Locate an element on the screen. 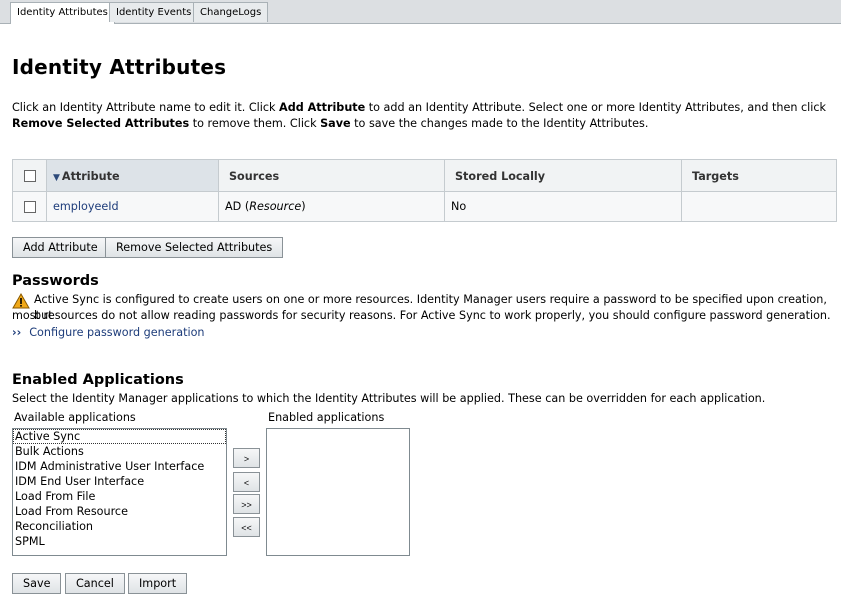 This screenshot has height=597, width=841. configure-password-generation-link: Configure password generation is located at coordinates (116, 332).